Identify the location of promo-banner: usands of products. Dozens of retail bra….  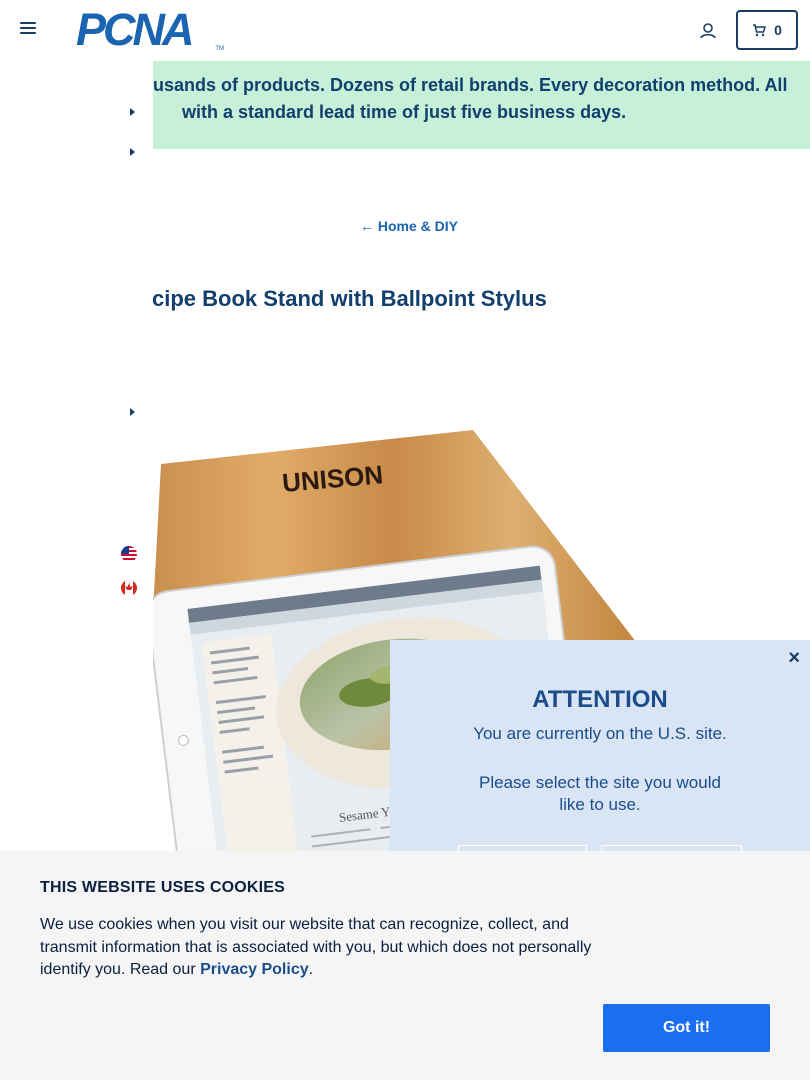
(481, 105).